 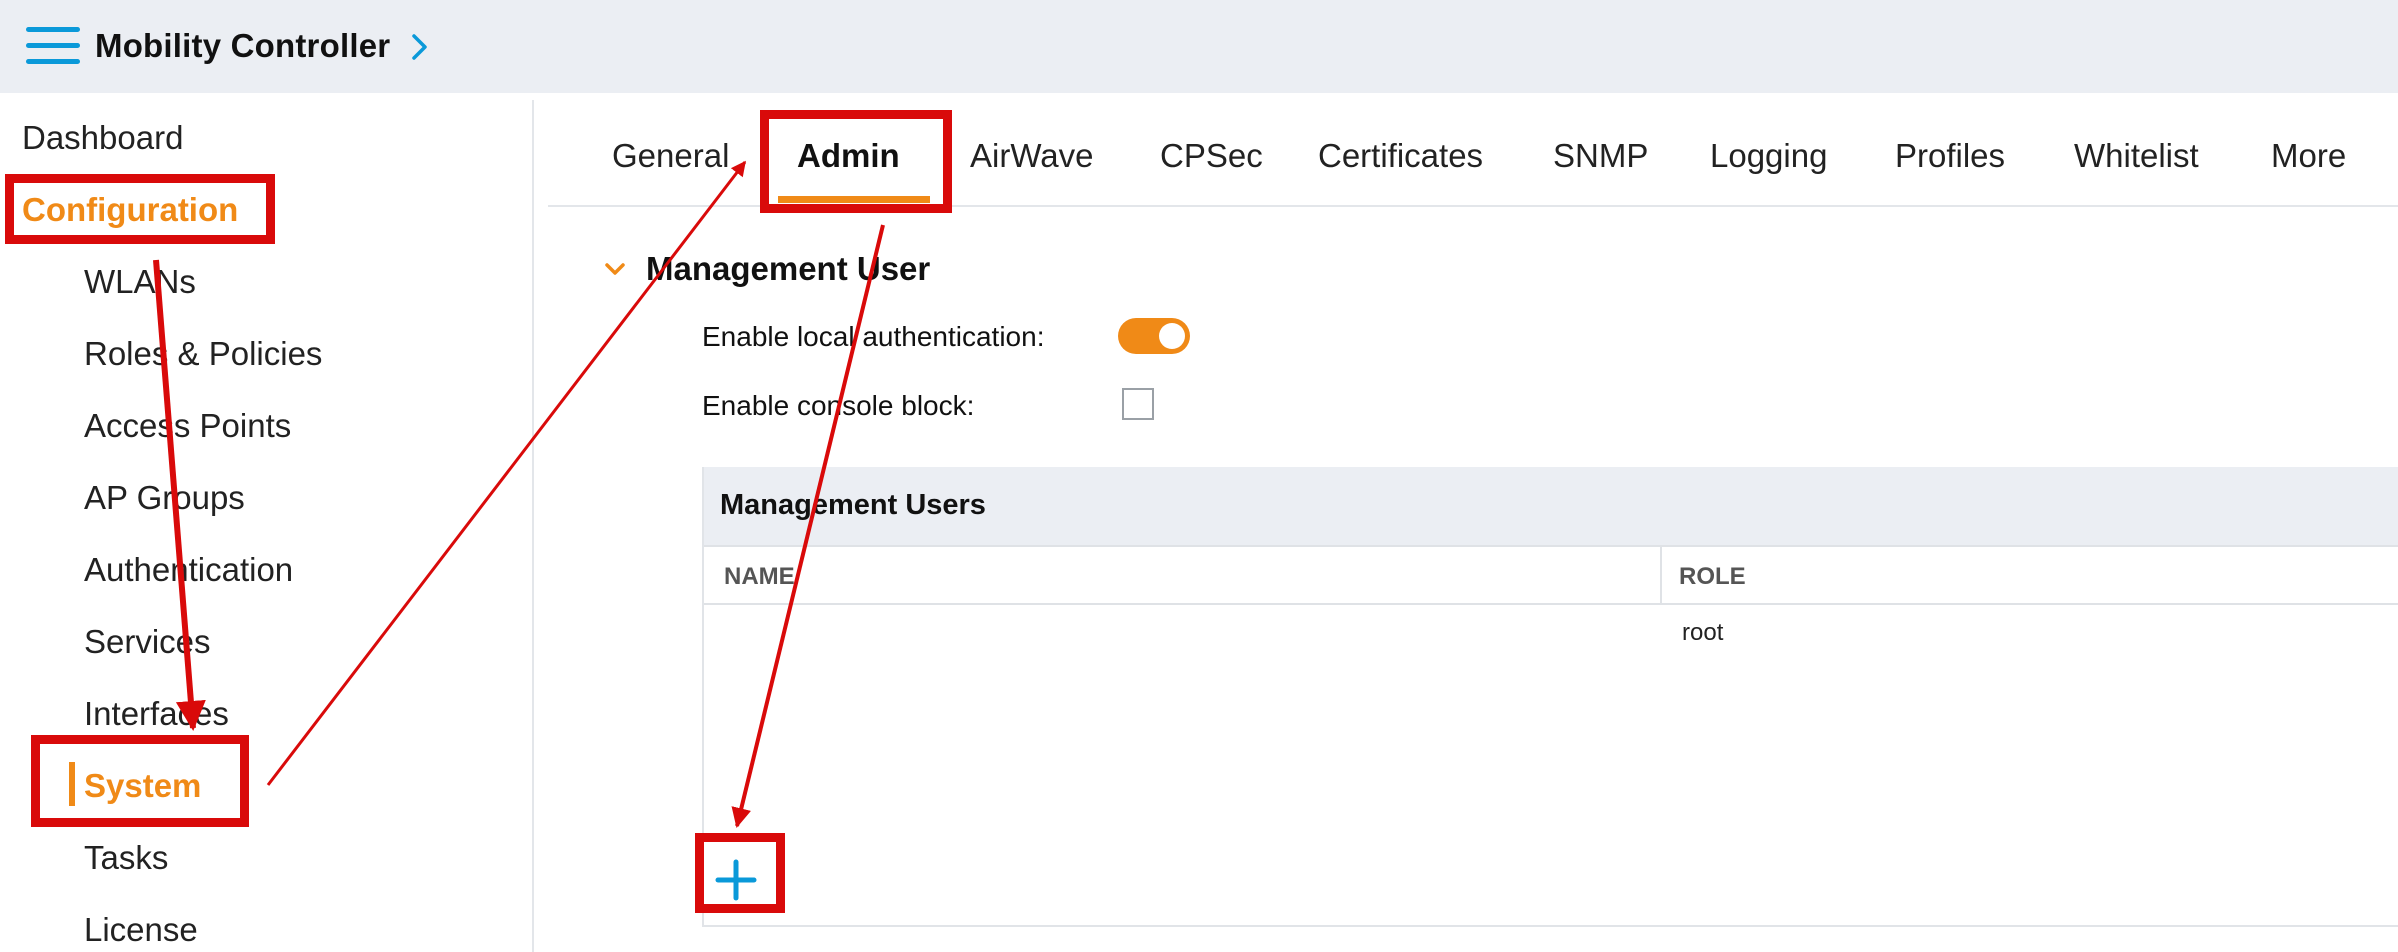 I want to click on hamburger-menu-icon, so click(x=53, y=46).